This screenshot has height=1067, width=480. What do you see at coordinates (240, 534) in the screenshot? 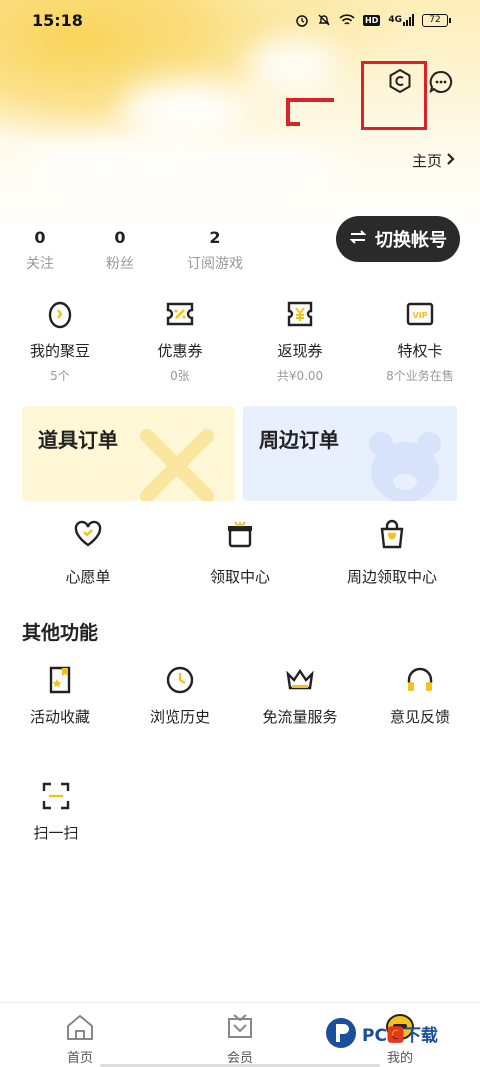
I see `gift-icon` at bounding box center [240, 534].